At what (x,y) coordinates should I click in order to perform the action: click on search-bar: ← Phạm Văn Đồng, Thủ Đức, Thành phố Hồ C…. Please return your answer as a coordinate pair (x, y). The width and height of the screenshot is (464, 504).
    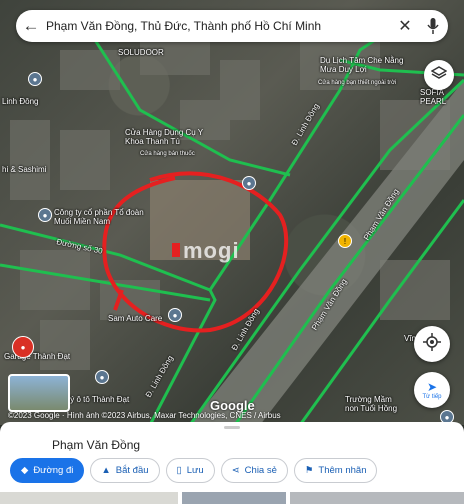
    Looking at the image, I should click on (232, 26).